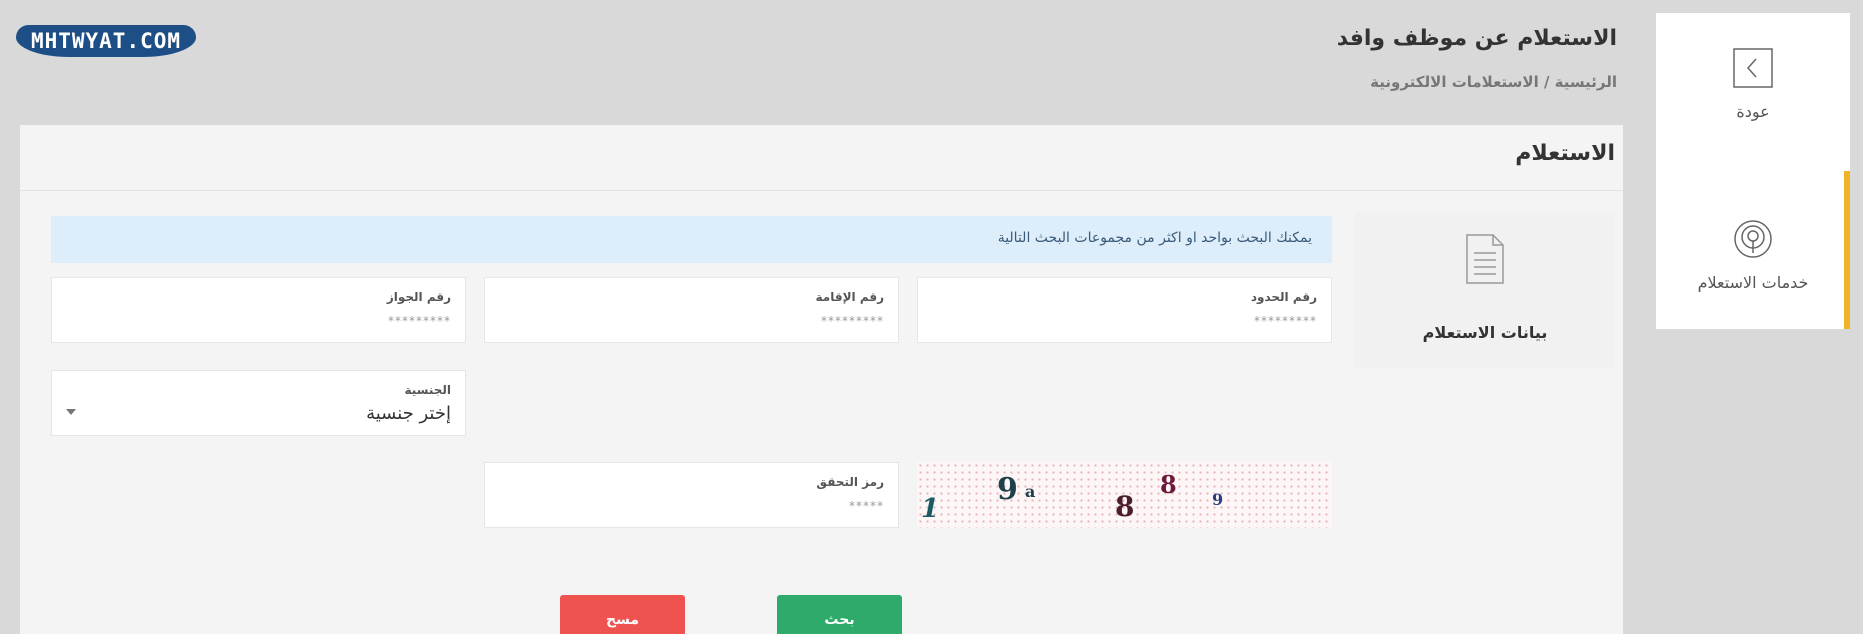 This screenshot has height=634, width=1863. Describe the element at coordinates (850, 482) in the screenshot. I see `captcha-code-label: رمز التحقق` at that location.